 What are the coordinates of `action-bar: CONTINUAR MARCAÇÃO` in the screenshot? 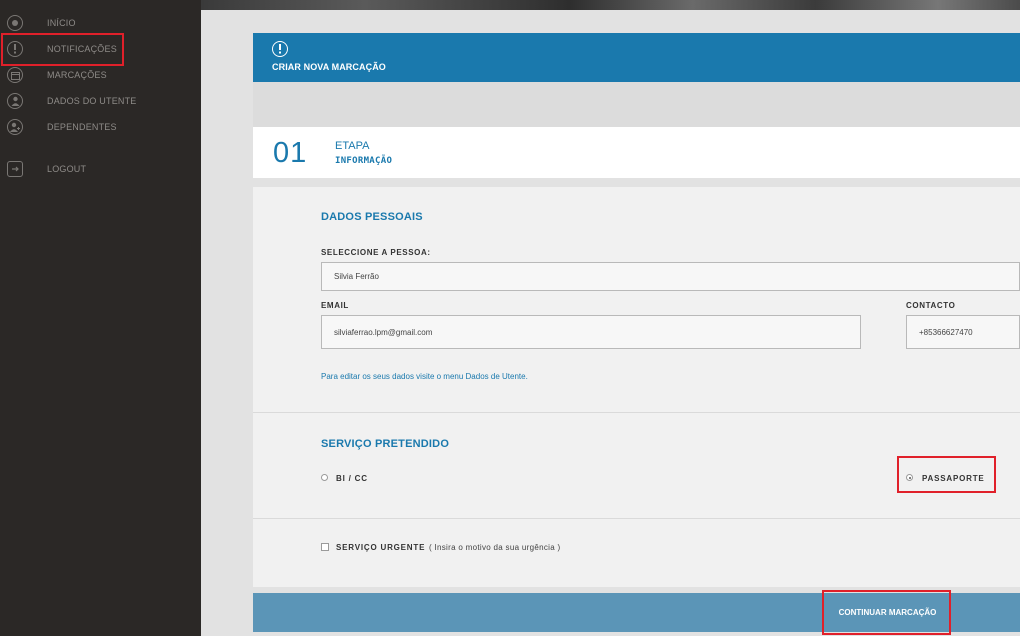 It's located at (636, 612).